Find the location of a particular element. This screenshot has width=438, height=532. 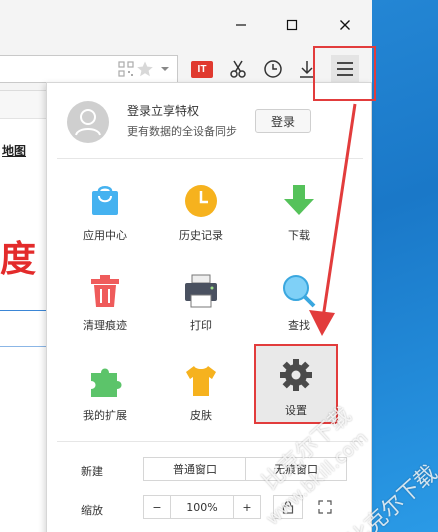

divider is located at coordinates (210, 158).